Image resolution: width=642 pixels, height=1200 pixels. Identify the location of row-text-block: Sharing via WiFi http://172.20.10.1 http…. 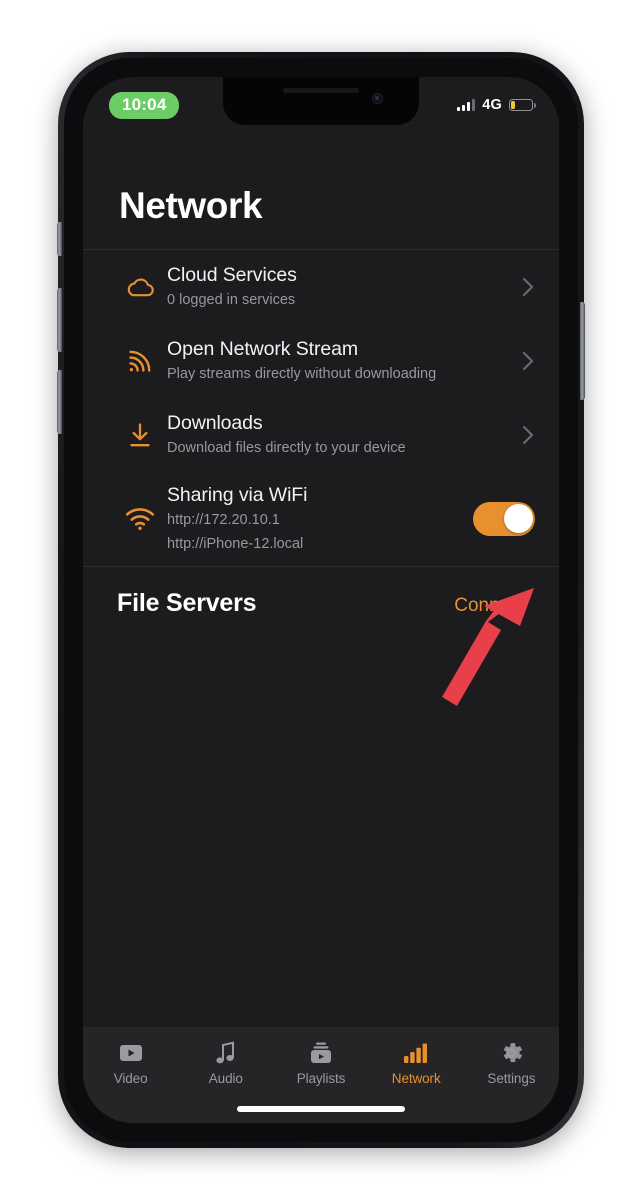
(320, 519).